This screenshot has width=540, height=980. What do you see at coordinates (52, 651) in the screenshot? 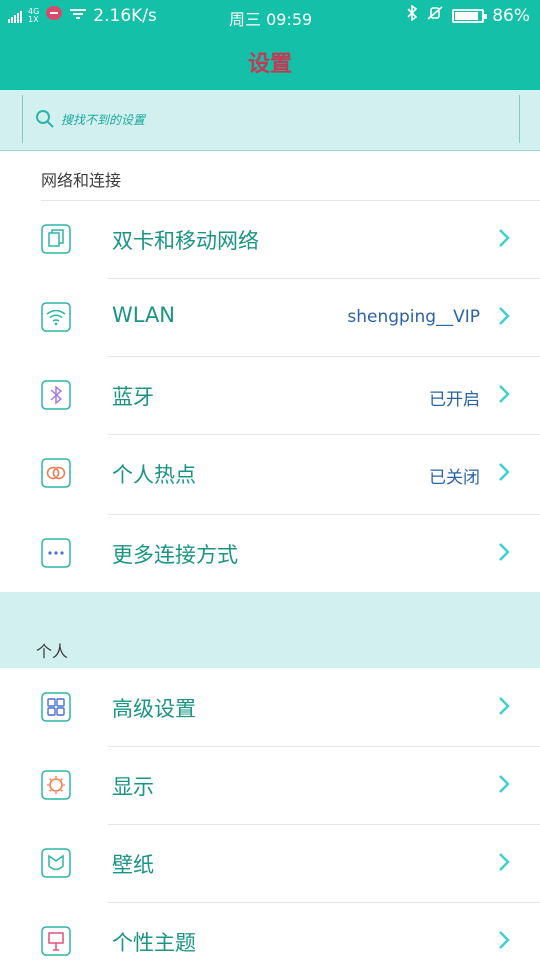
I see `section-title: 个人` at bounding box center [52, 651].